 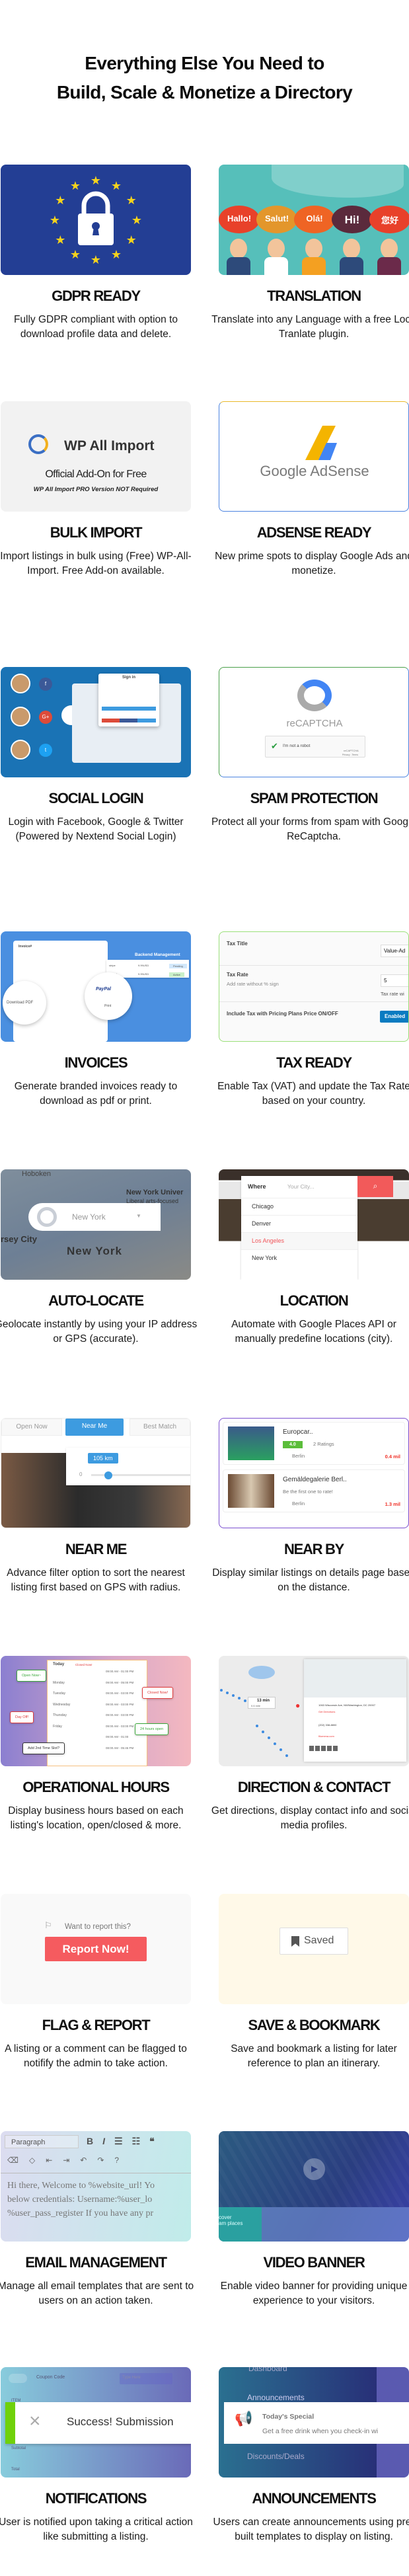 I want to click on divider, so click(x=313, y=1001).